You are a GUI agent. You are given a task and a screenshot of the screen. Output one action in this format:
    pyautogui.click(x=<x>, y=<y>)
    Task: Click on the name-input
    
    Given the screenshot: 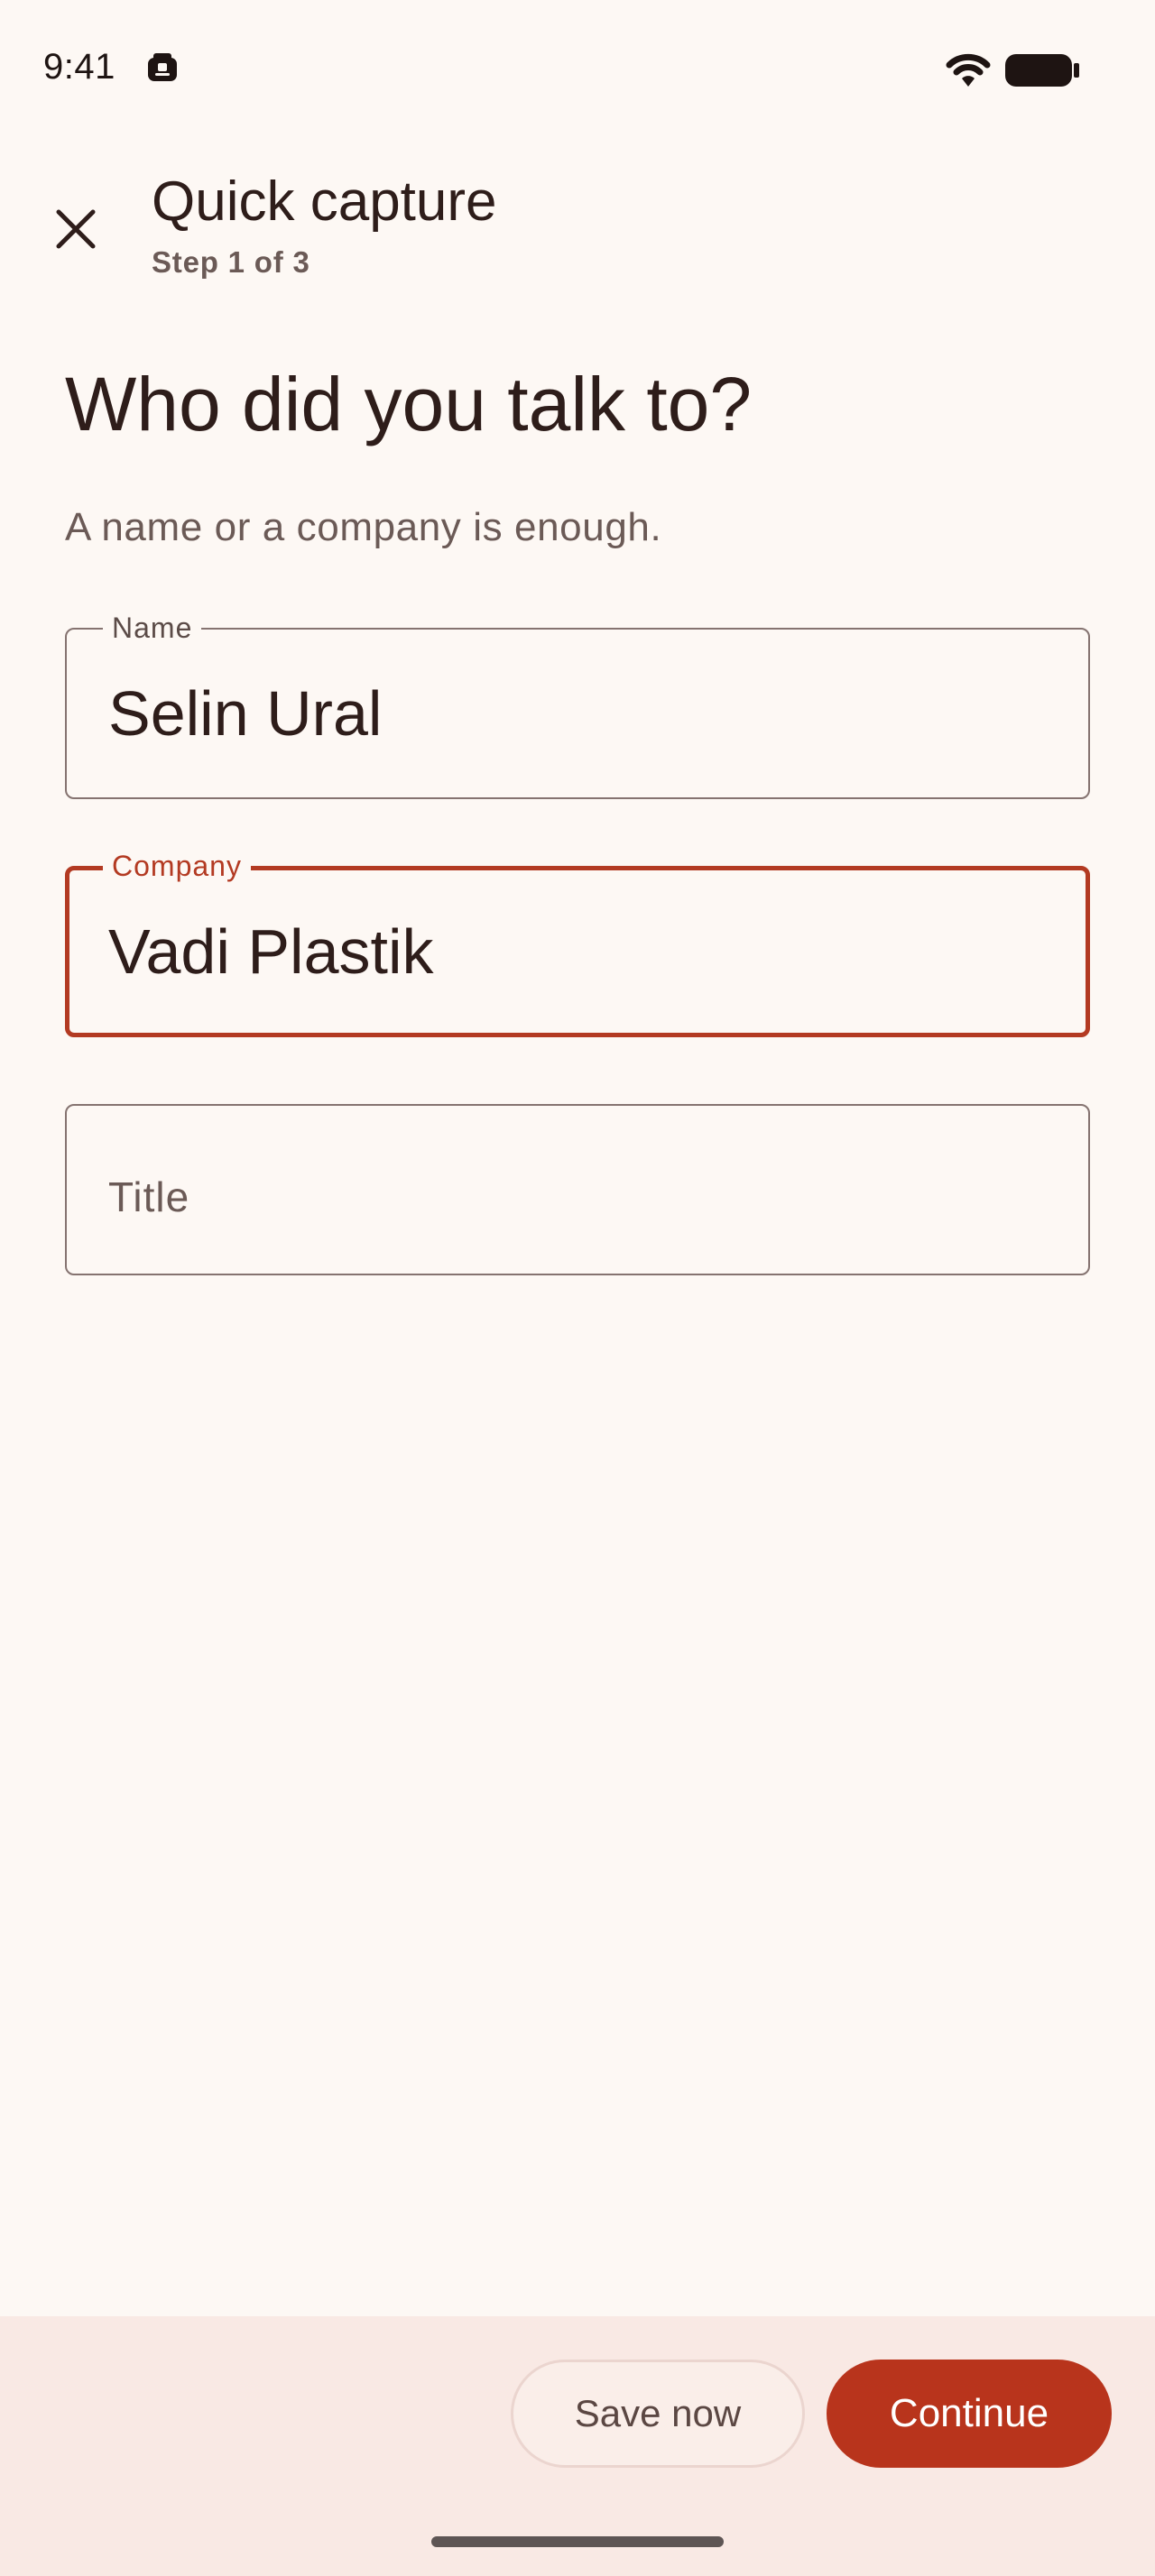 What is the action you would take?
    pyautogui.click(x=577, y=713)
    